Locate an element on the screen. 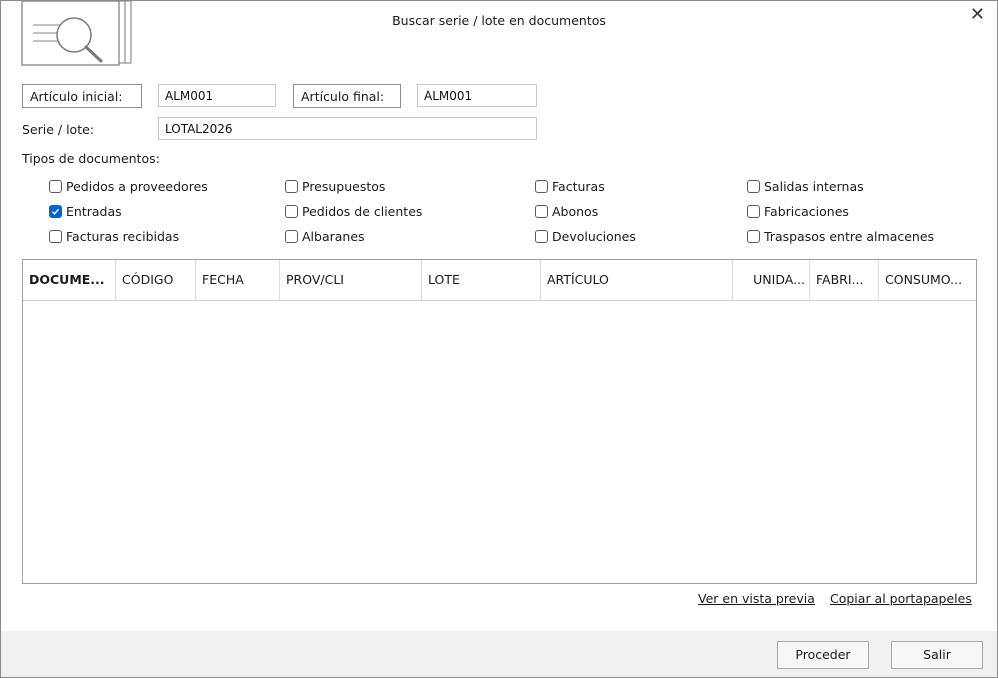  serie-lote-label: Serie / lote: is located at coordinates (58, 129).